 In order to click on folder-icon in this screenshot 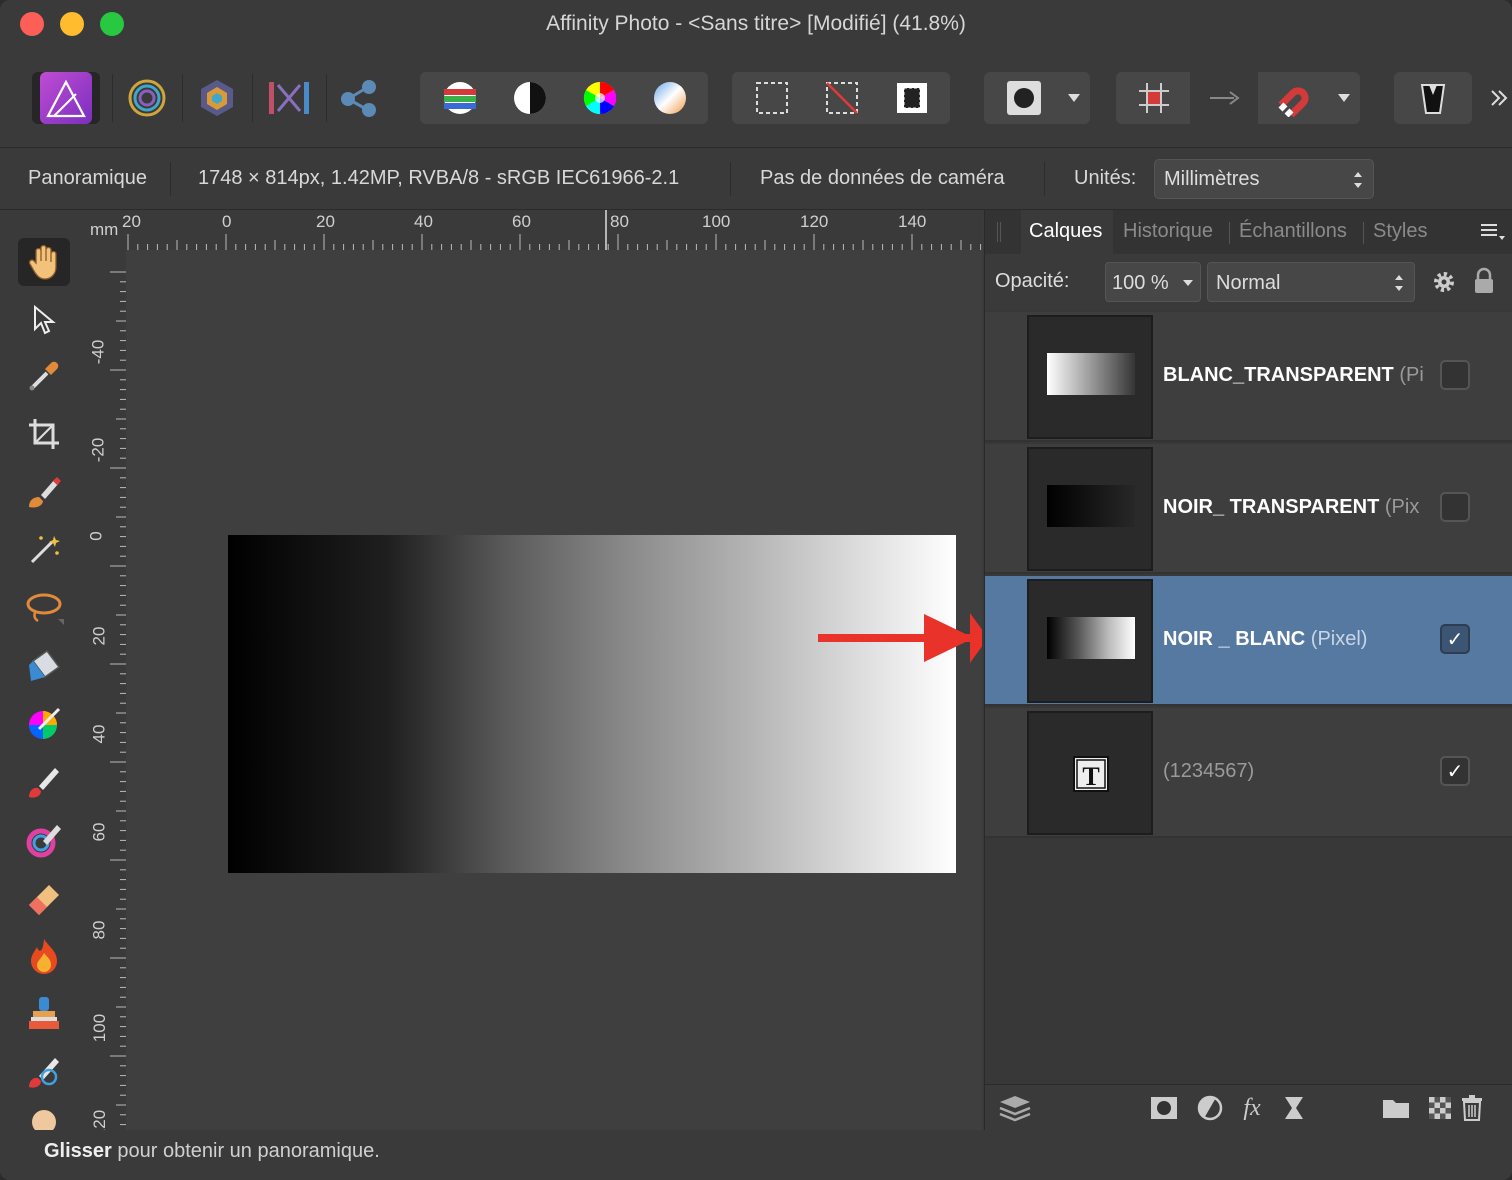, I will do `click(1396, 1108)`.